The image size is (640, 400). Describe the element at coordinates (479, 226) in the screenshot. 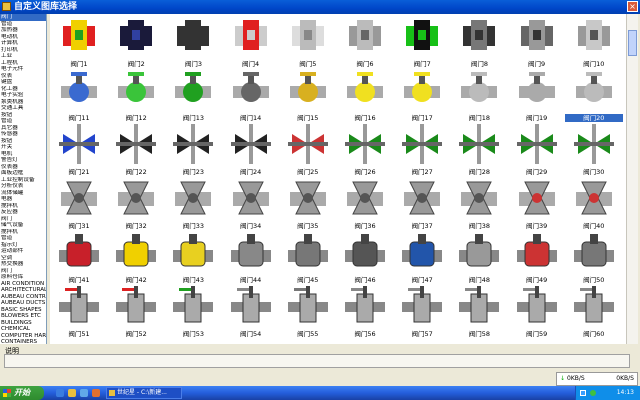

I see `valve-label: 阀门38` at that location.